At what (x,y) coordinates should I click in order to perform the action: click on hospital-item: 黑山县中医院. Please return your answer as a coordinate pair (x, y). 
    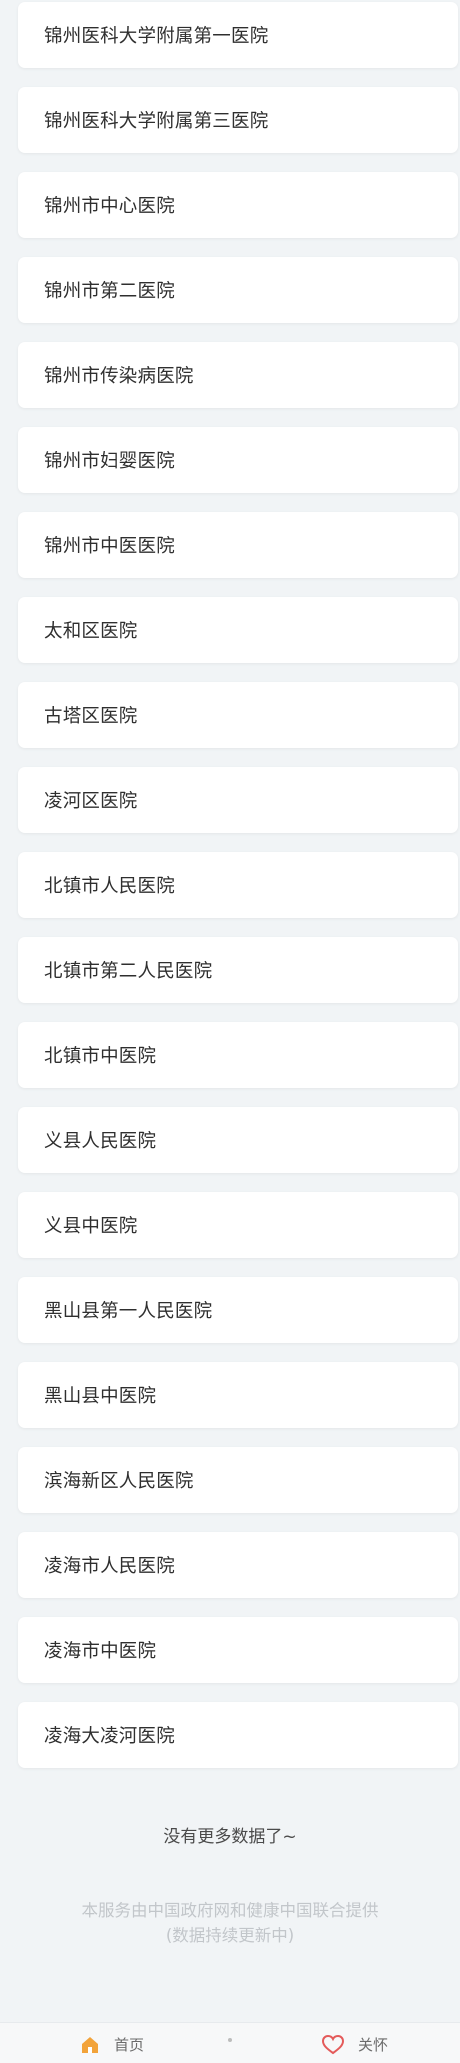
    Looking at the image, I should click on (238, 1395).